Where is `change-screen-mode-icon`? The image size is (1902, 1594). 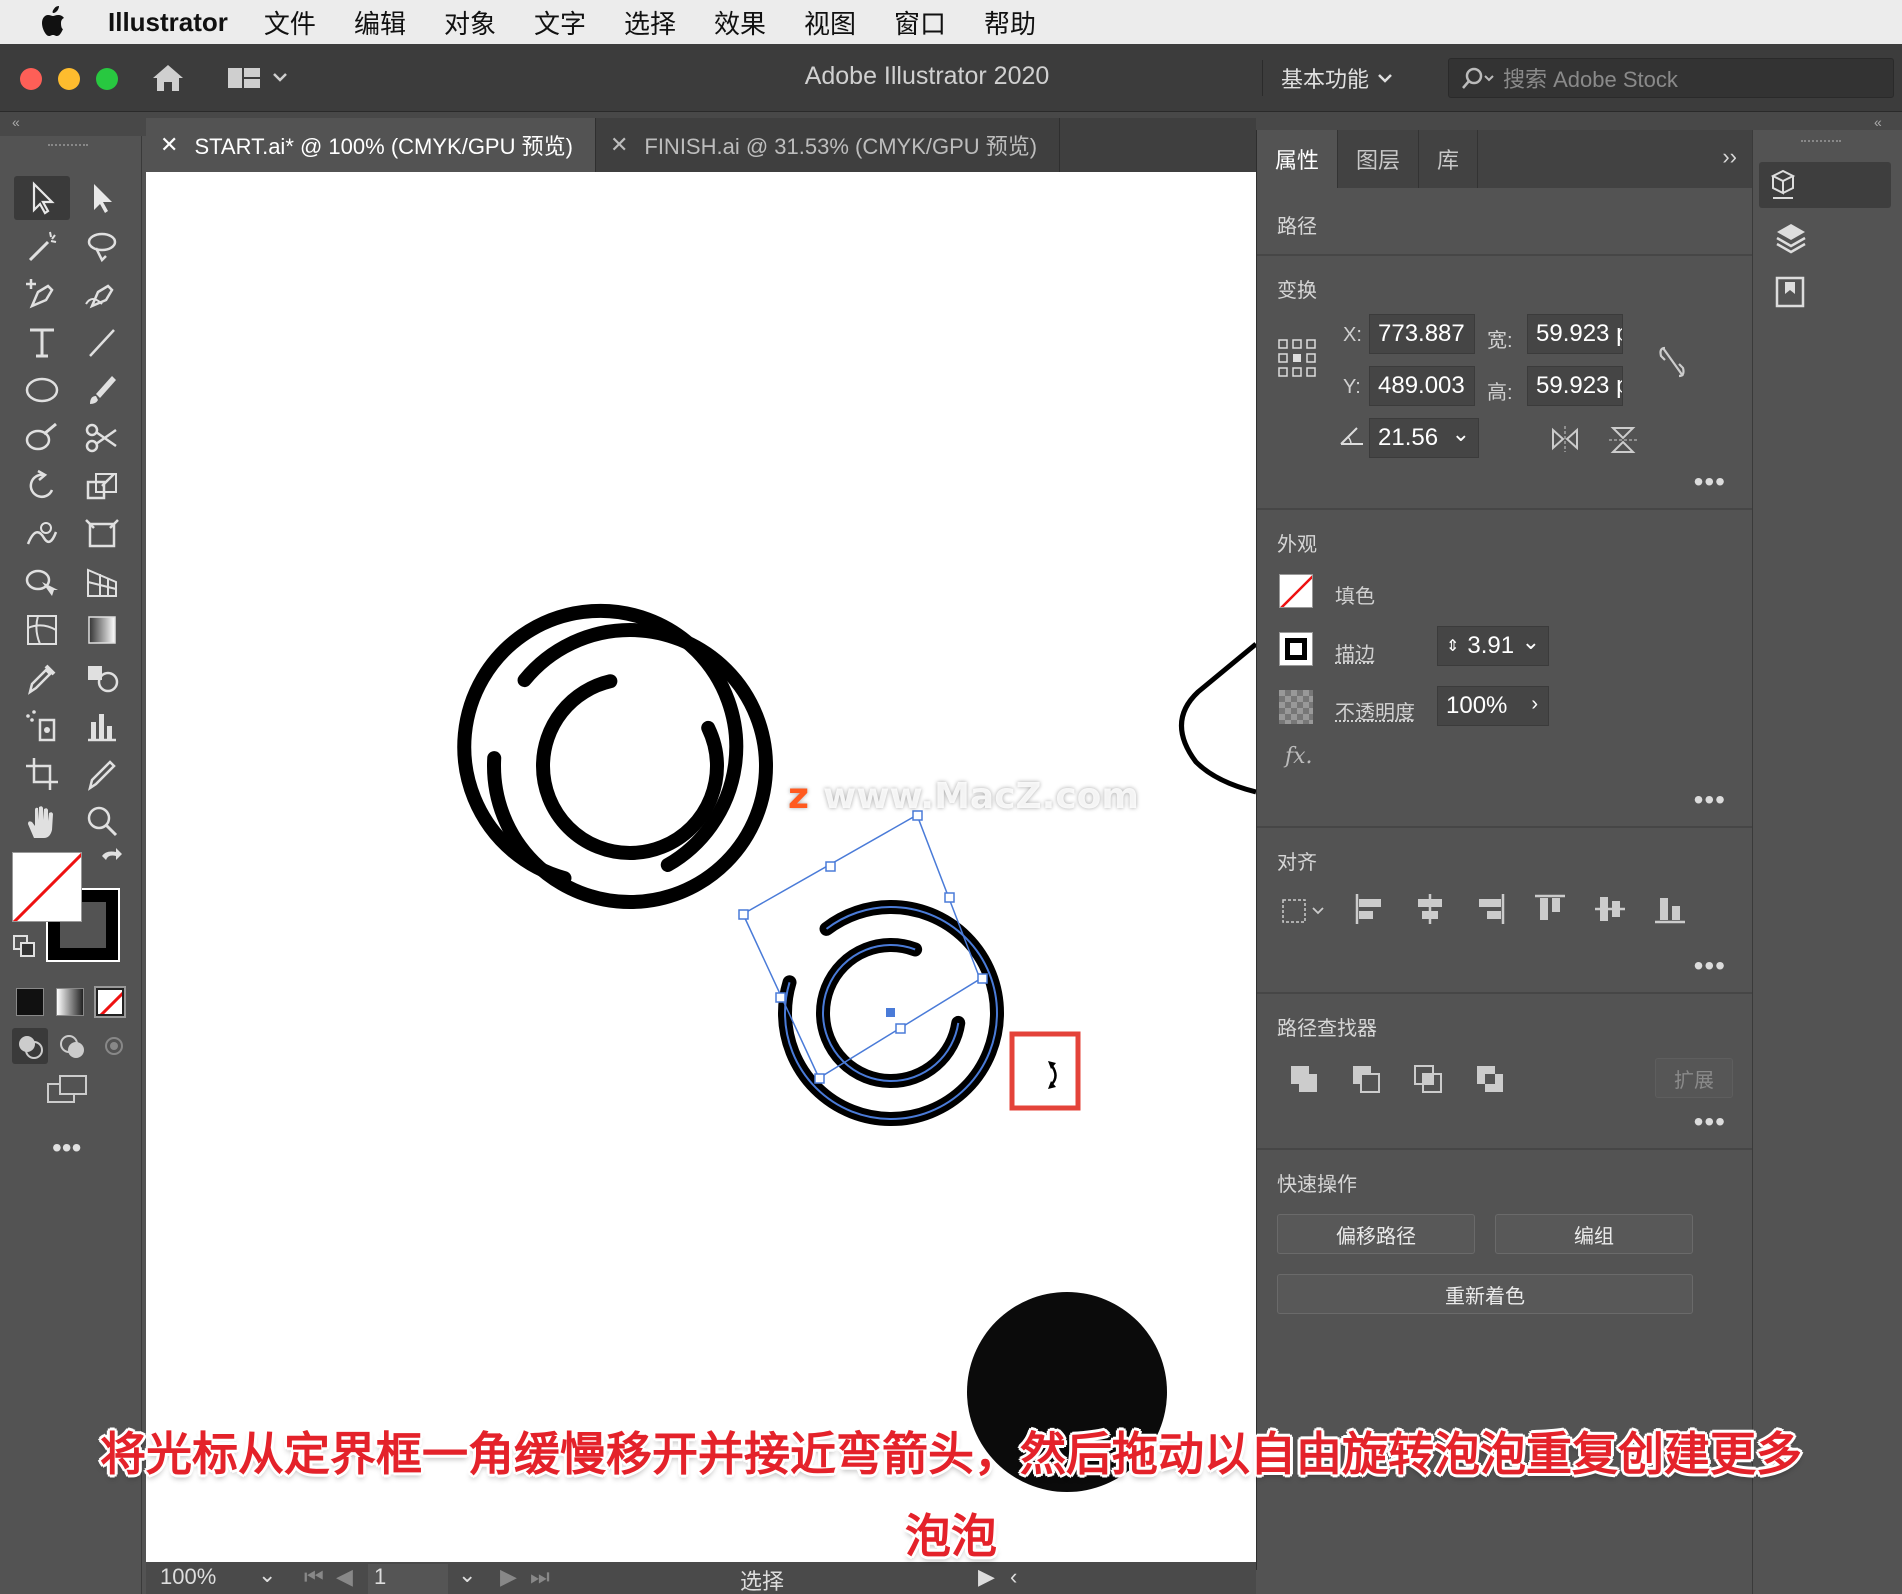
change-screen-mode-icon is located at coordinates (69, 1092).